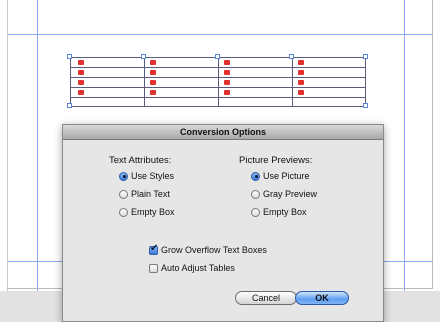 The height and width of the screenshot is (322, 440). I want to click on guide-page-left, so click(7, 145).